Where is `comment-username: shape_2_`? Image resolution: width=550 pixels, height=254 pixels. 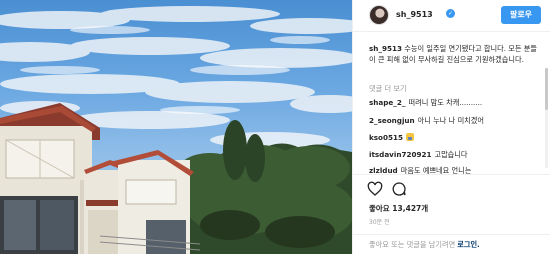 comment-username: shape_2_ is located at coordinates (387, 102).